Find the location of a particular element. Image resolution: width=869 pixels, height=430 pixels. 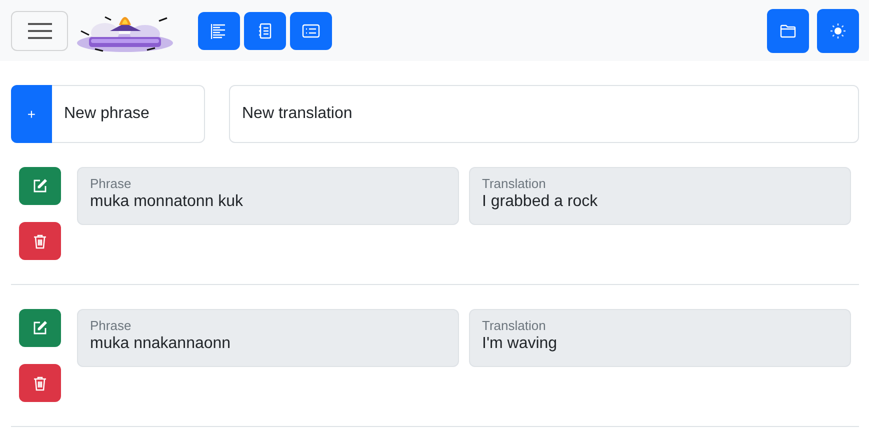

field-value: I'm waving is located at coordinates (520, 344).